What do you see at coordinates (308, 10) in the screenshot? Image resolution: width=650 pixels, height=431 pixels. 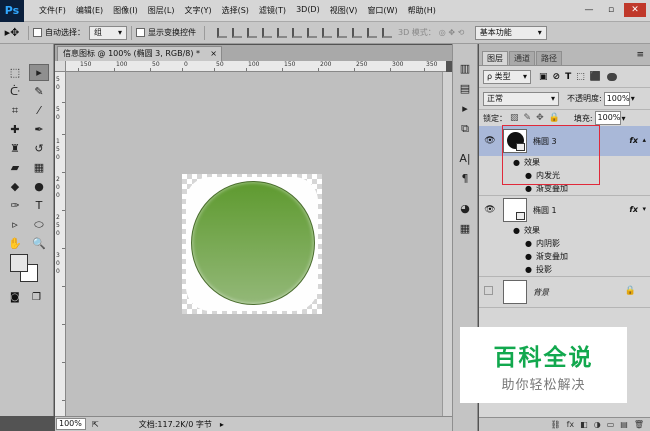 I see `menu-3d: 3D(D)` at bounding box center [308, 10].